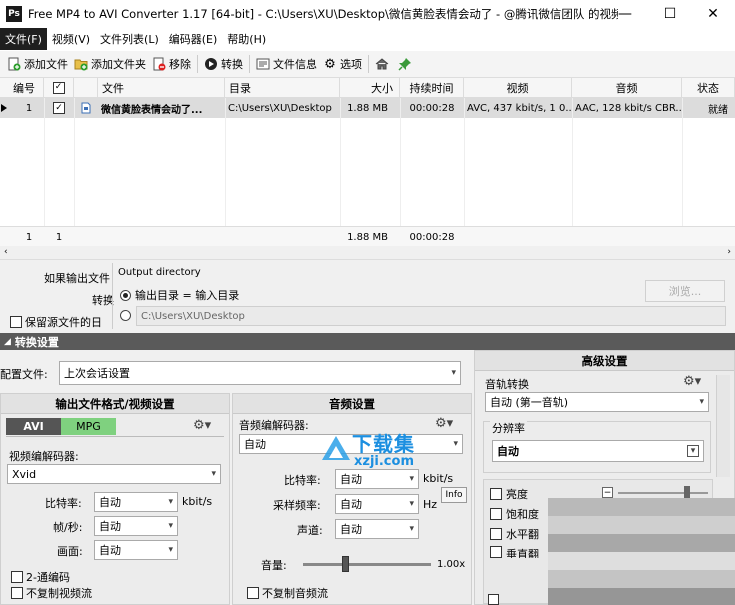 The image size is (735, 605). What do you see at coordinates (496, 494) in the screenshot?
I see `brightness-box` at bounding box center [496, 494].